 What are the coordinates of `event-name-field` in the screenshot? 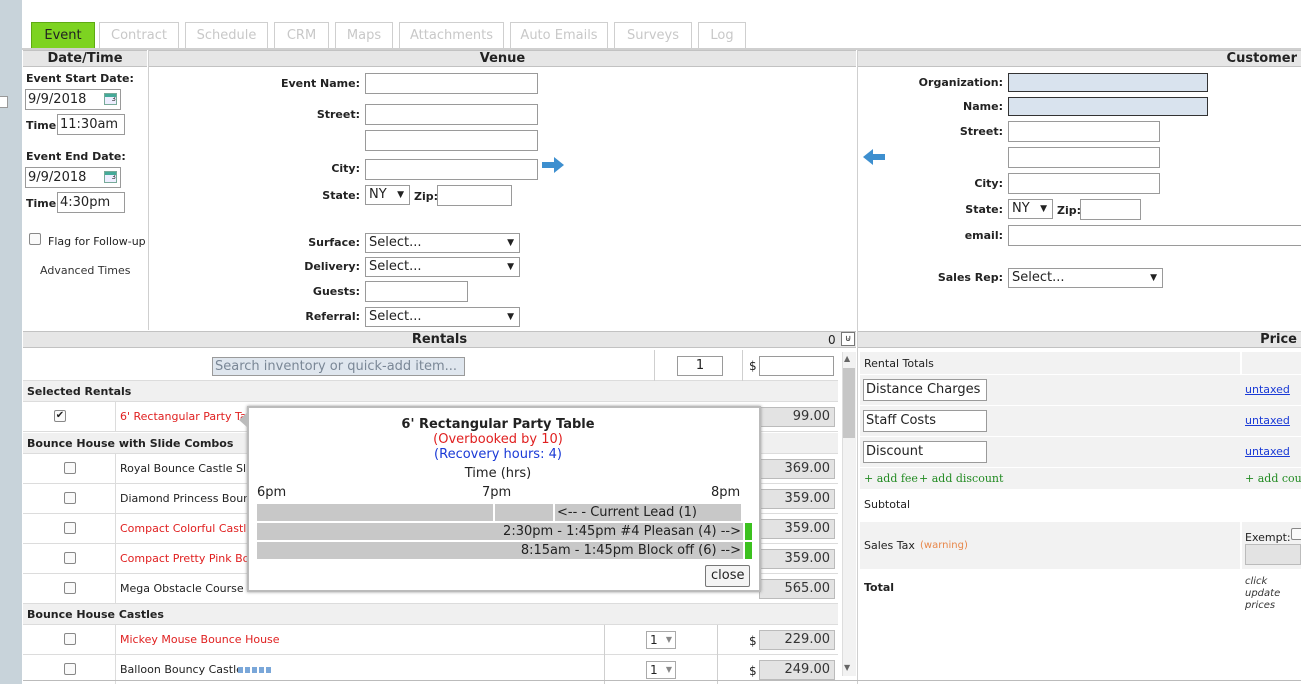 It's located at (451, 83).